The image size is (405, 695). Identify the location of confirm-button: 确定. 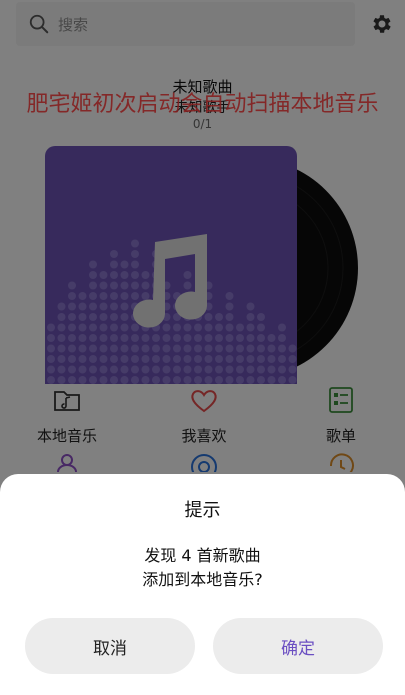
(298, 646).